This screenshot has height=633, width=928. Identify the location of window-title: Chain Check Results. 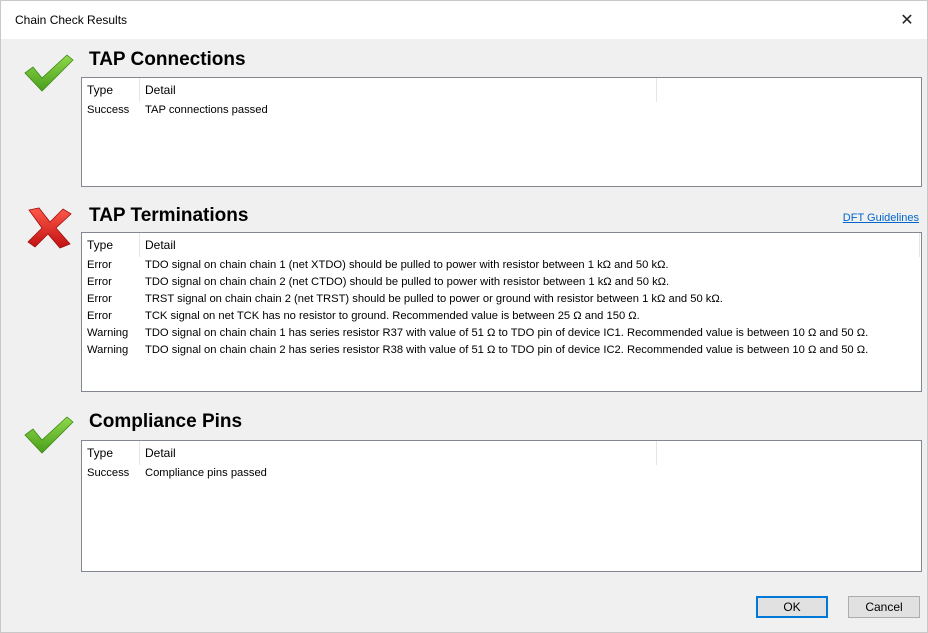
(71, 20).